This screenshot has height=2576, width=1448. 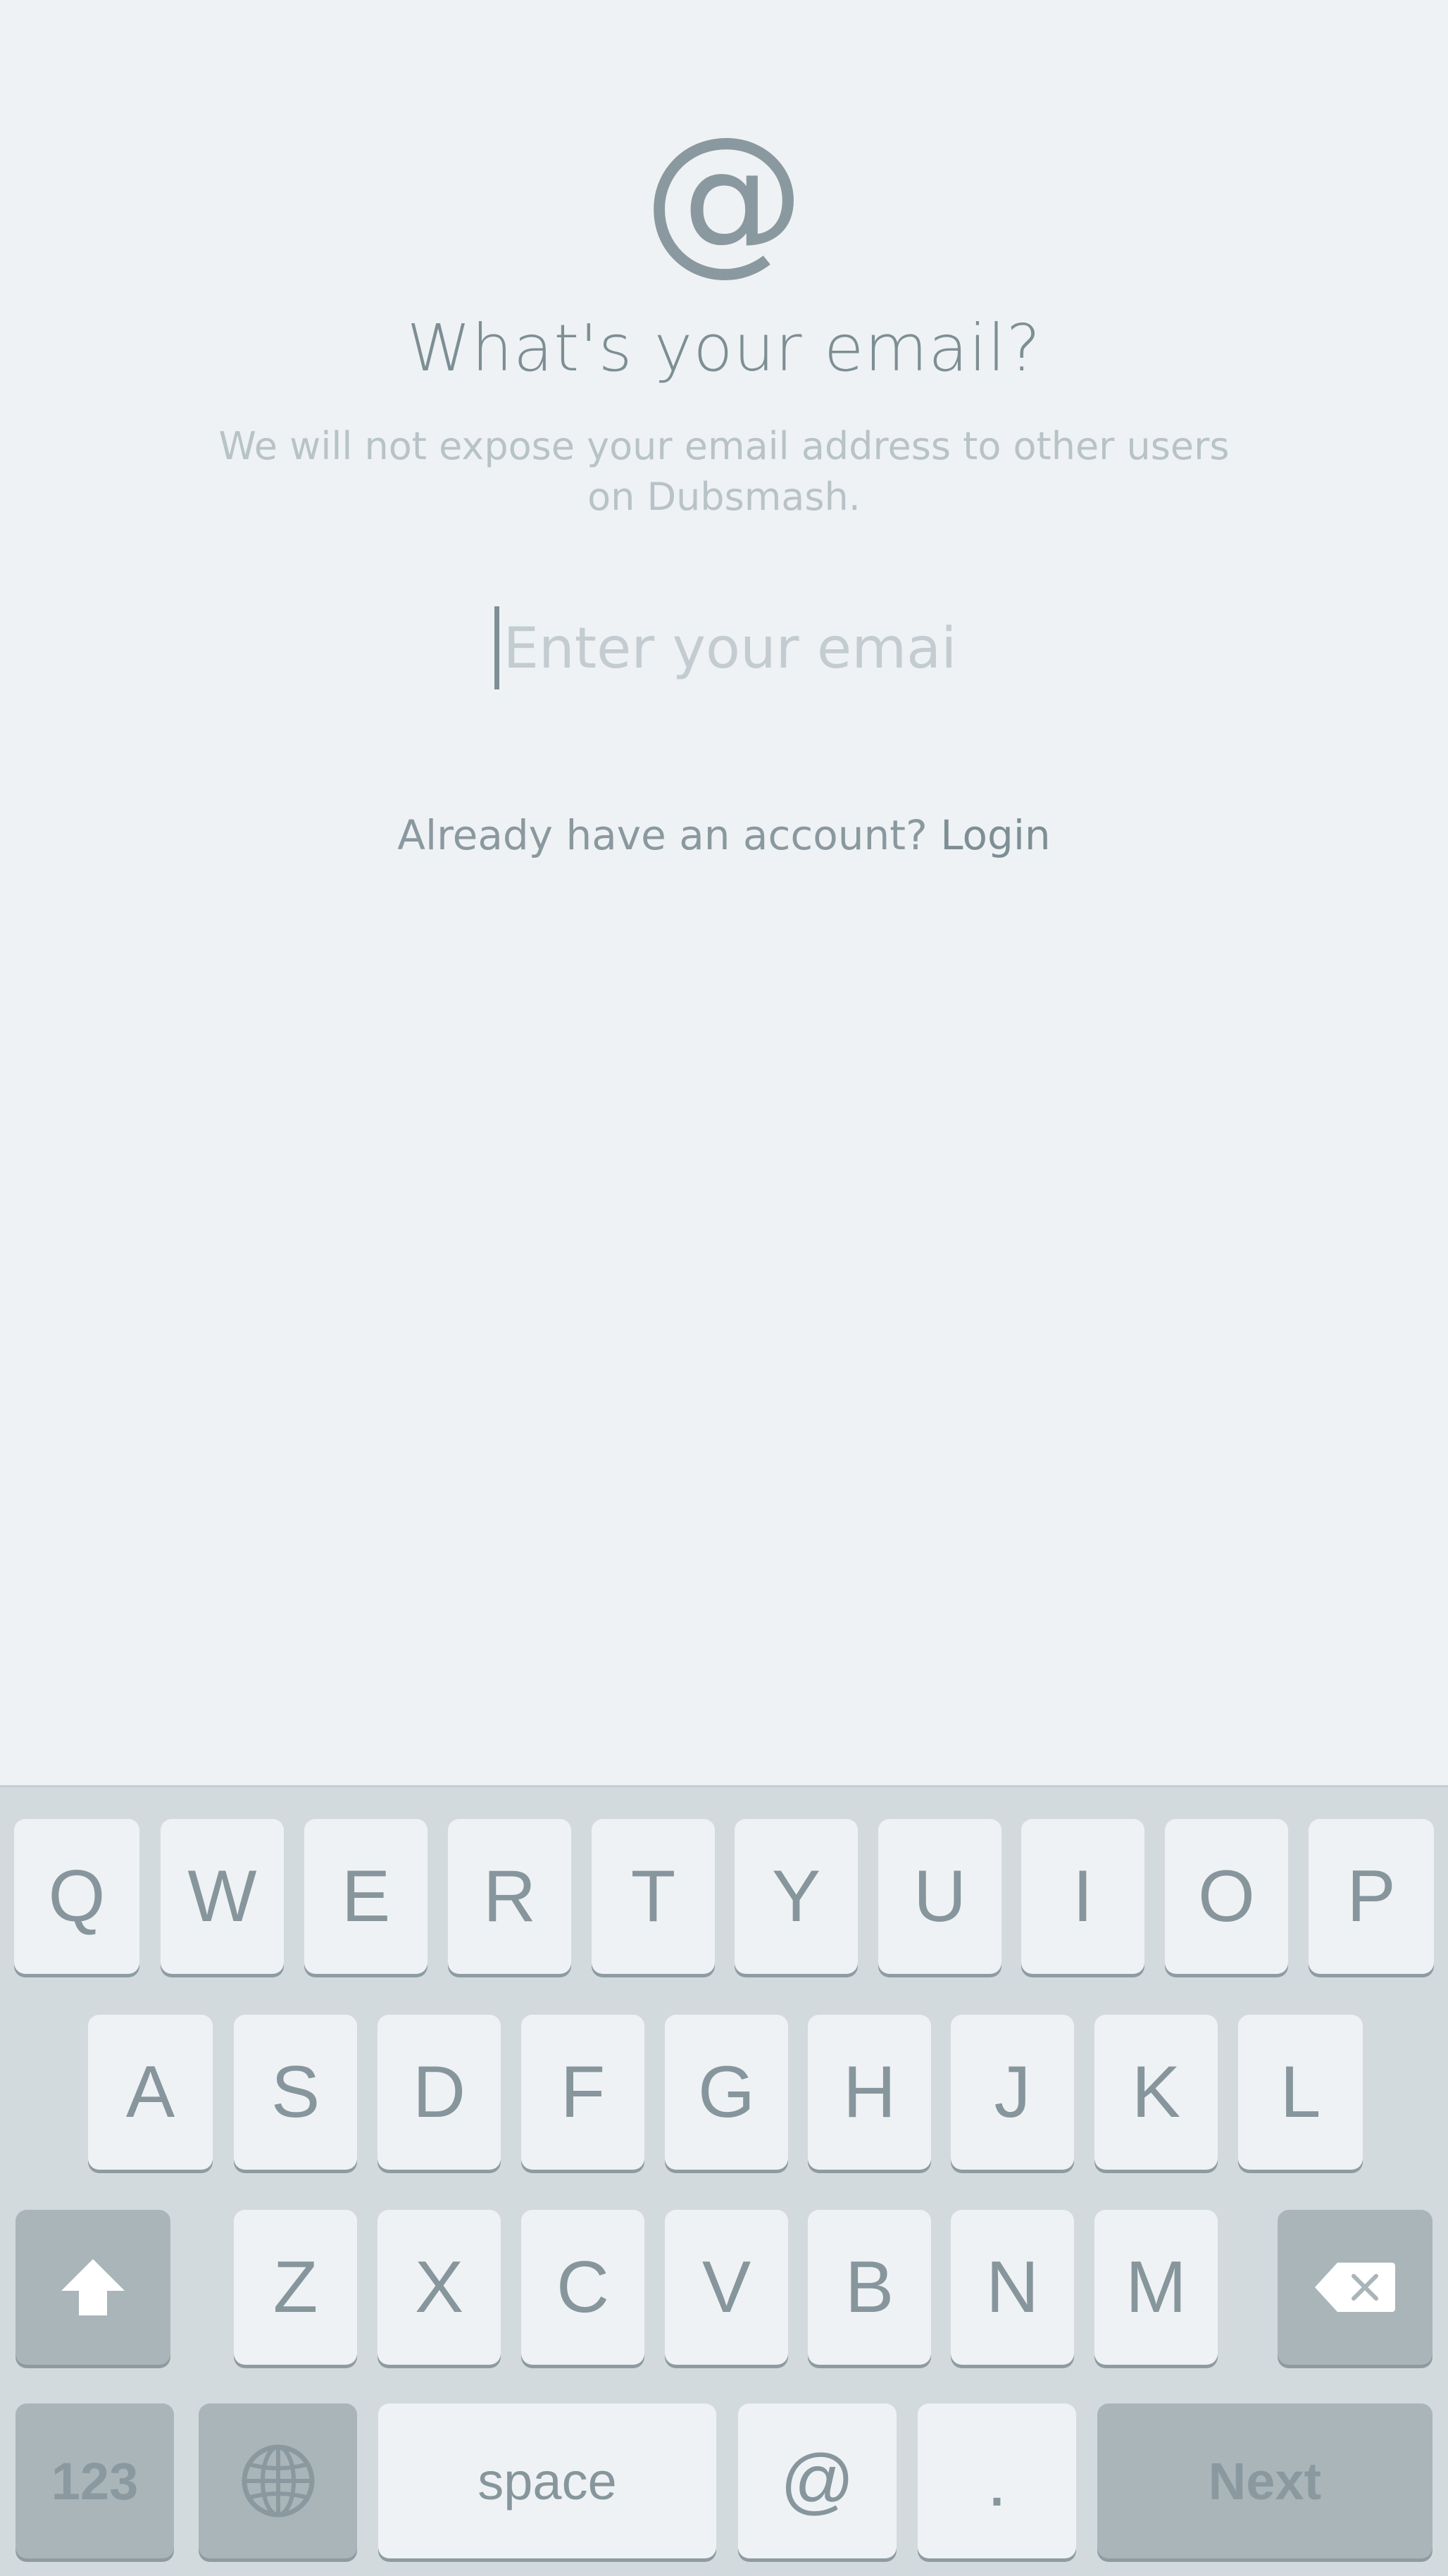 I want to click on numbers-key: 123, so click(x=94, y=2480).